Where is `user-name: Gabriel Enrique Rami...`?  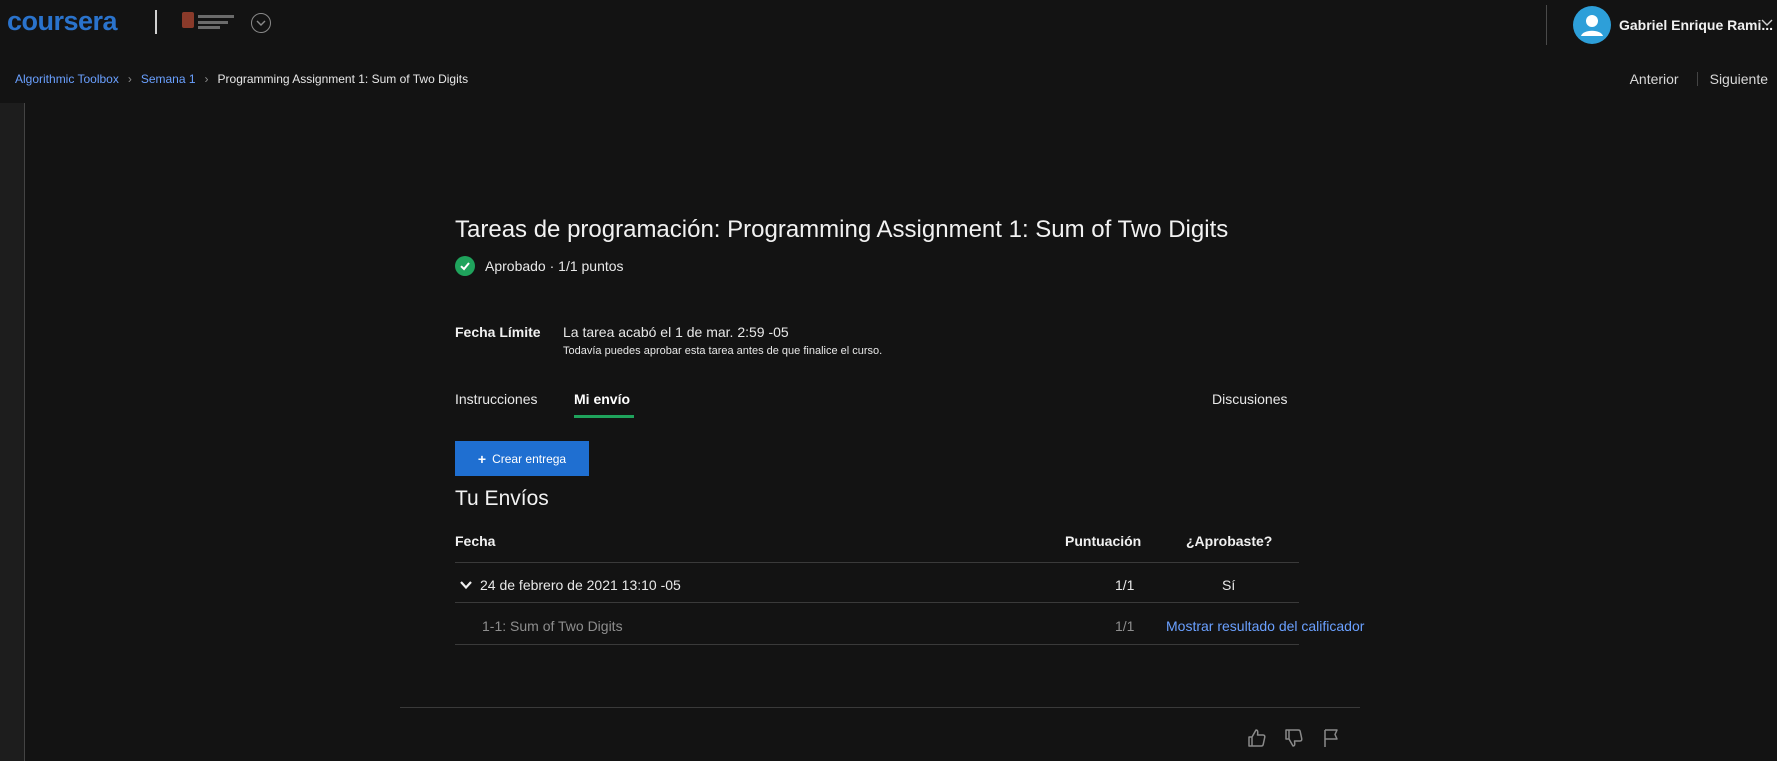
user-name: Gabriel Enrique Rami... is located at coordinates (1696, 25).